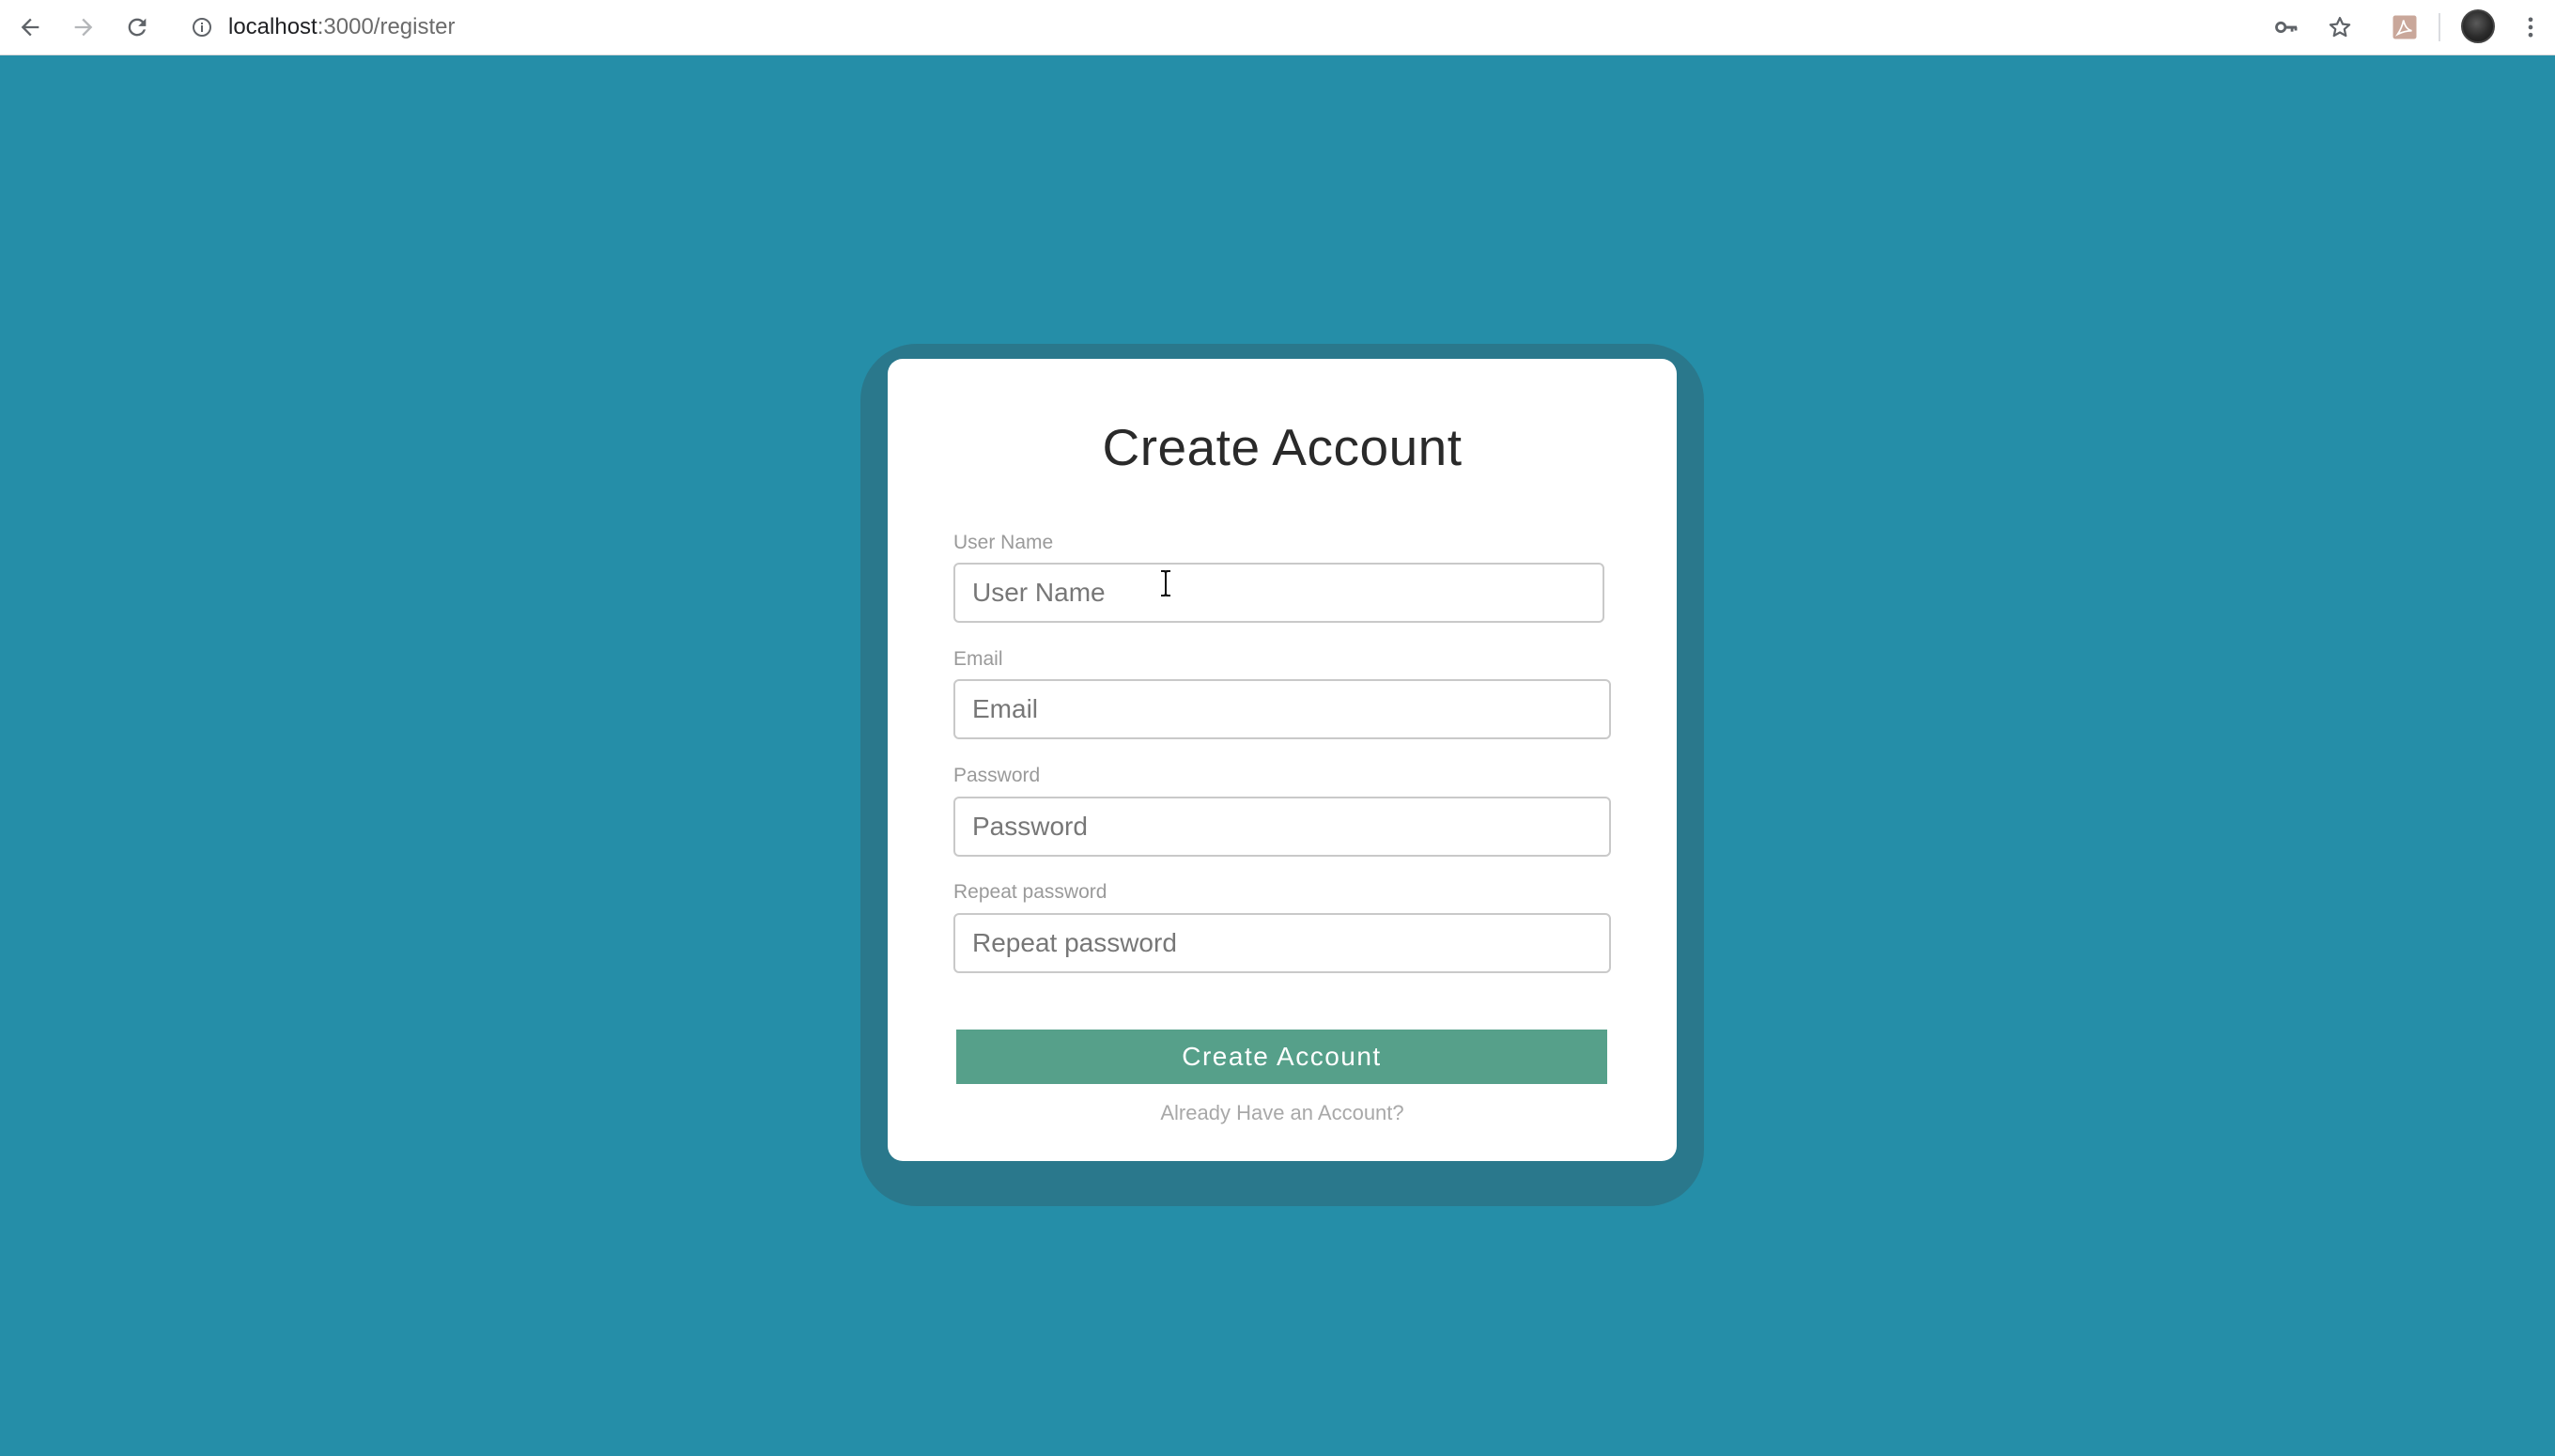 Image resolution: width=2555 pixels, height=1456 pixels. I want to click on url-path: :3000/register, so click(386, 26).